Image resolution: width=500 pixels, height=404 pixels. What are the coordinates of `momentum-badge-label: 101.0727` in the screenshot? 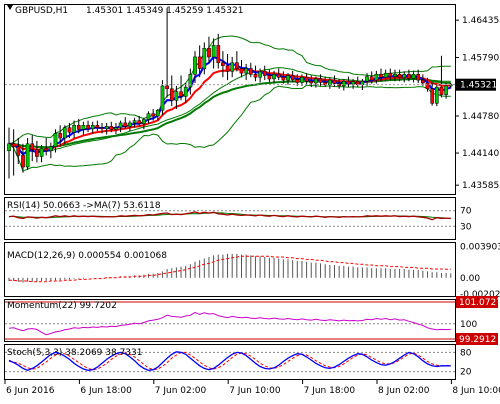 It's located at (479, 303).